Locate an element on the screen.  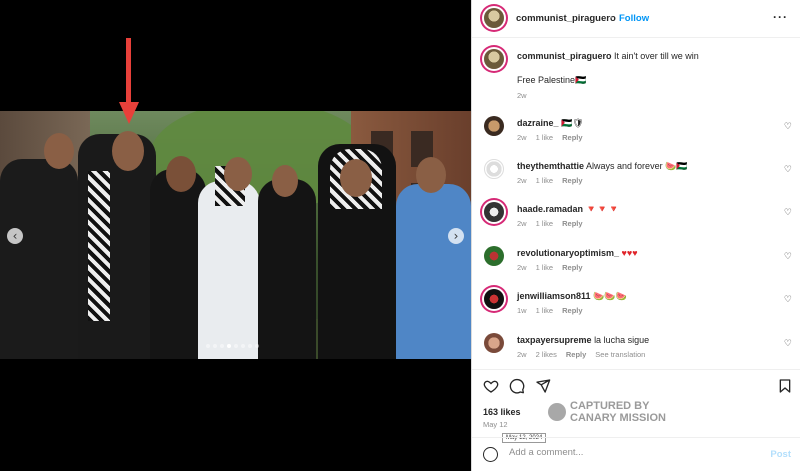
like-count: 163 likes is located at coordinates (502, 412).